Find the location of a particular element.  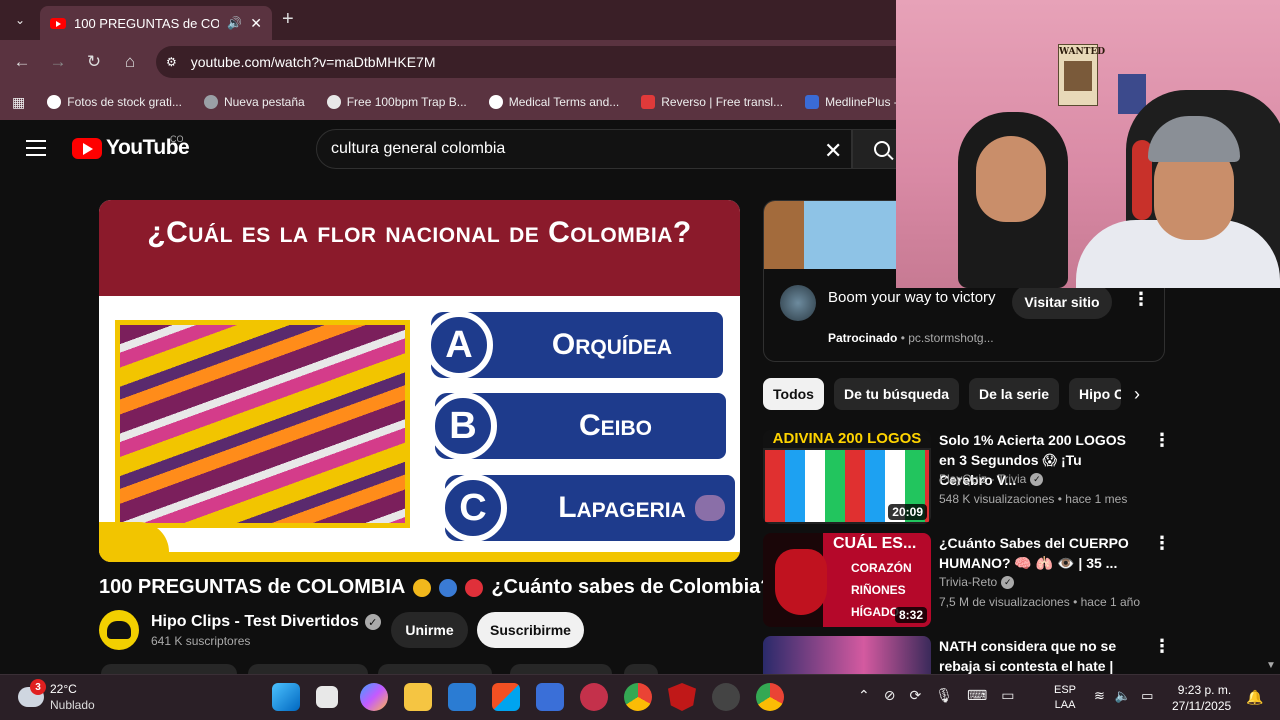

wanted-poster: WANTED is located at coordinates (1081, 75).